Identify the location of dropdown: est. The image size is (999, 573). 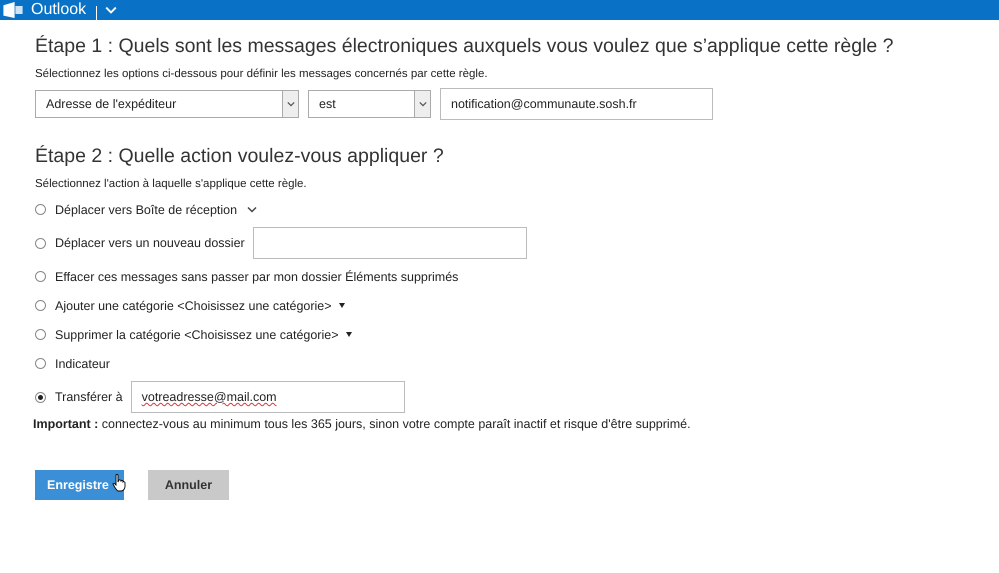
(369, 104).